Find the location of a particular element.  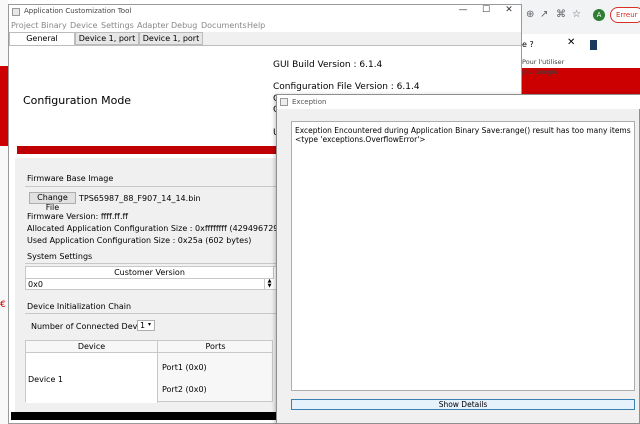

browser-left-strip is located at coordinates (4, 212).